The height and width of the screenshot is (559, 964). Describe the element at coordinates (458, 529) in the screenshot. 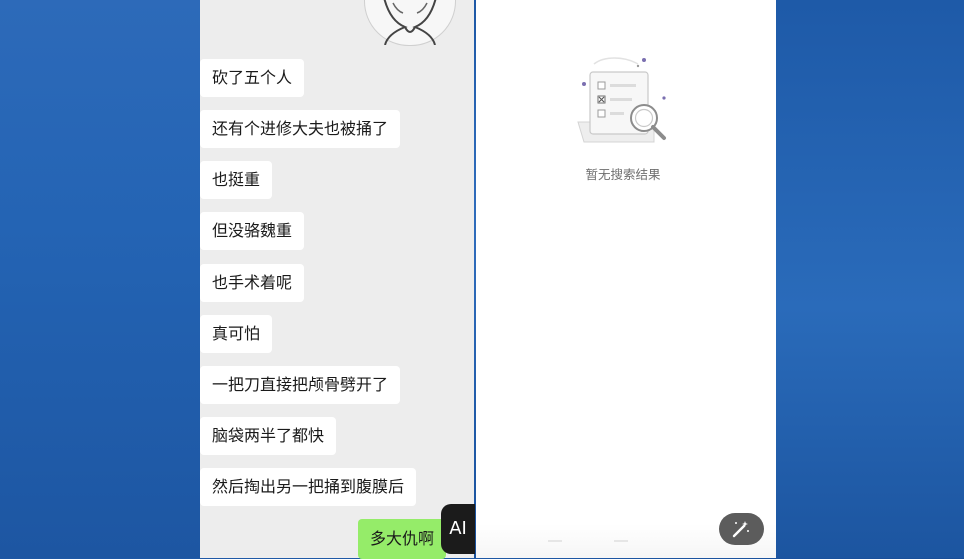

I see `ai-button: AI` at that location.